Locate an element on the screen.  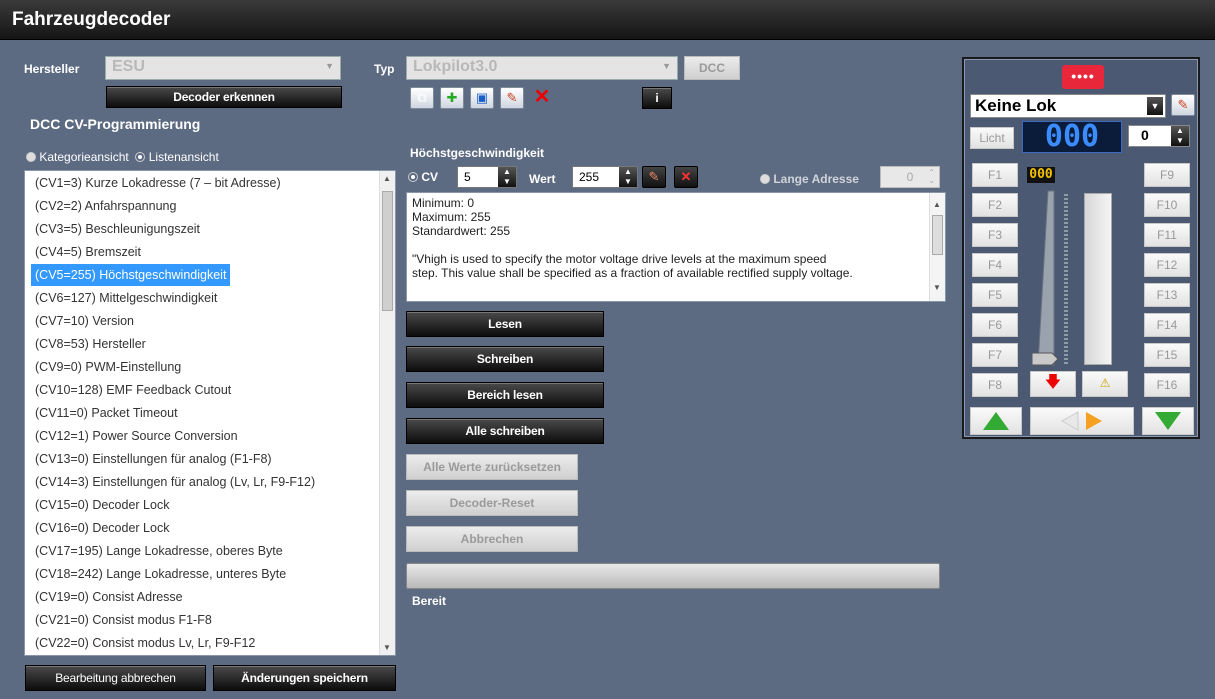
value-stepper: 255 ▲ ▼ is located at coordinates (605, 177).